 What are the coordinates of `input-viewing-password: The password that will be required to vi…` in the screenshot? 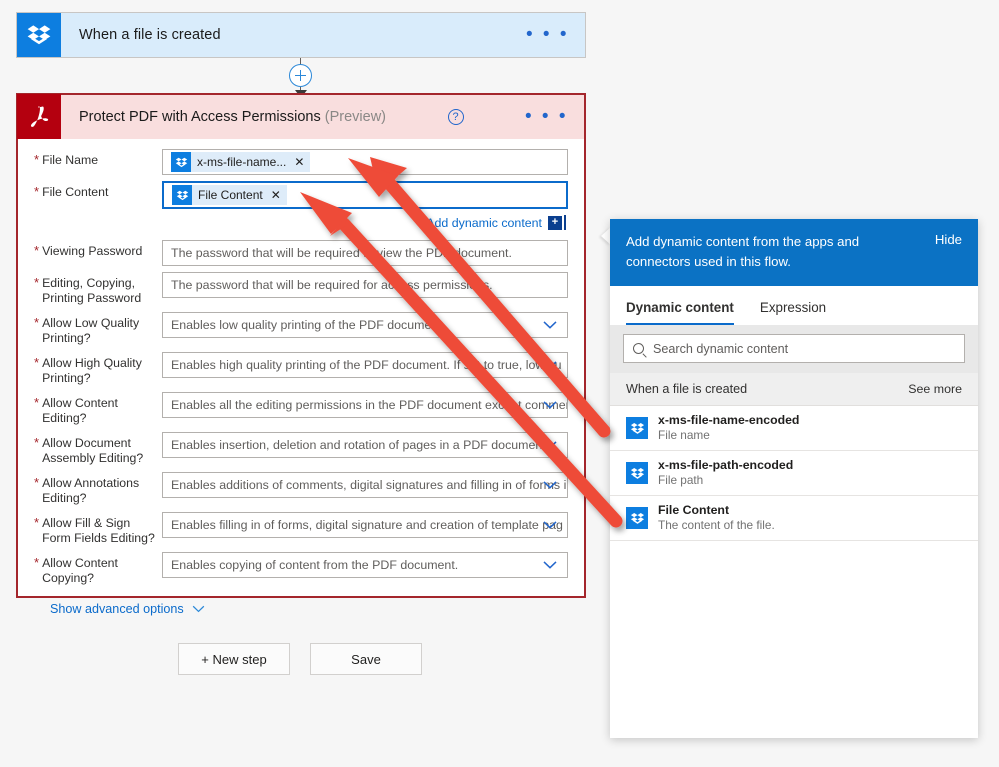 It's located at (365, 253).